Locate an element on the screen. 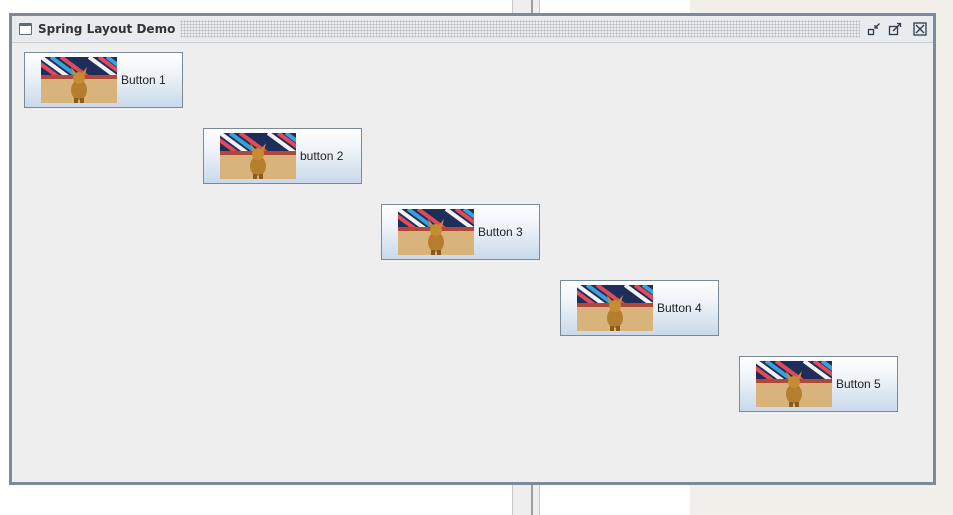  button-5: Button 5 is located at coordinates (818, 384).